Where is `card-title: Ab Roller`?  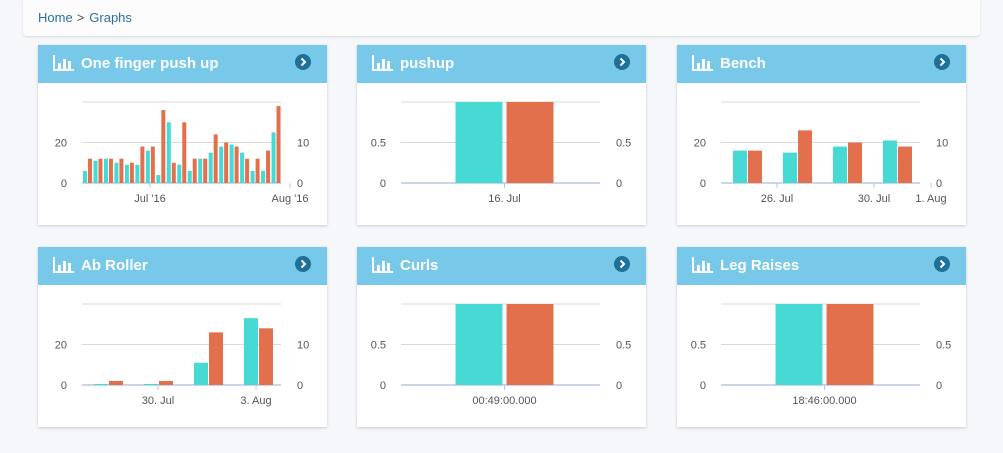
card-title: Ab Roller is located at coordinates (114, 265).